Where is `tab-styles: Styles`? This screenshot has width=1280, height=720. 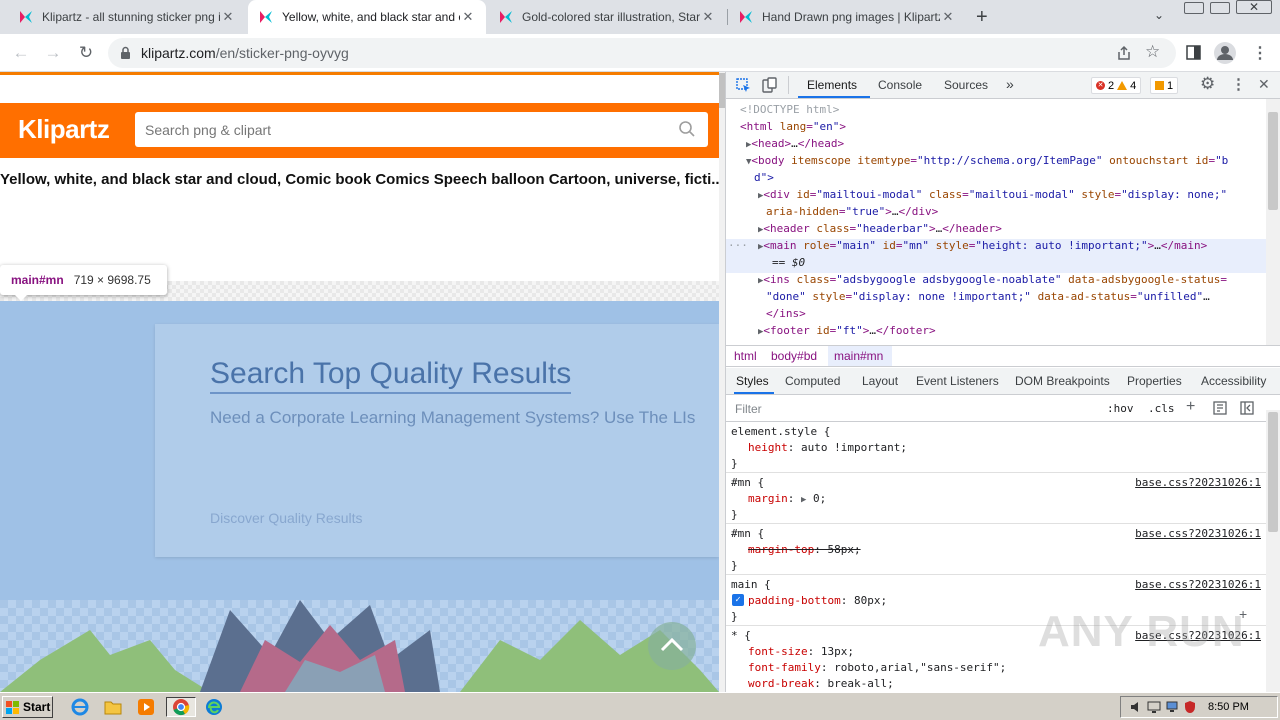 tab-styles: Styles is located at coordinates (752, 381).